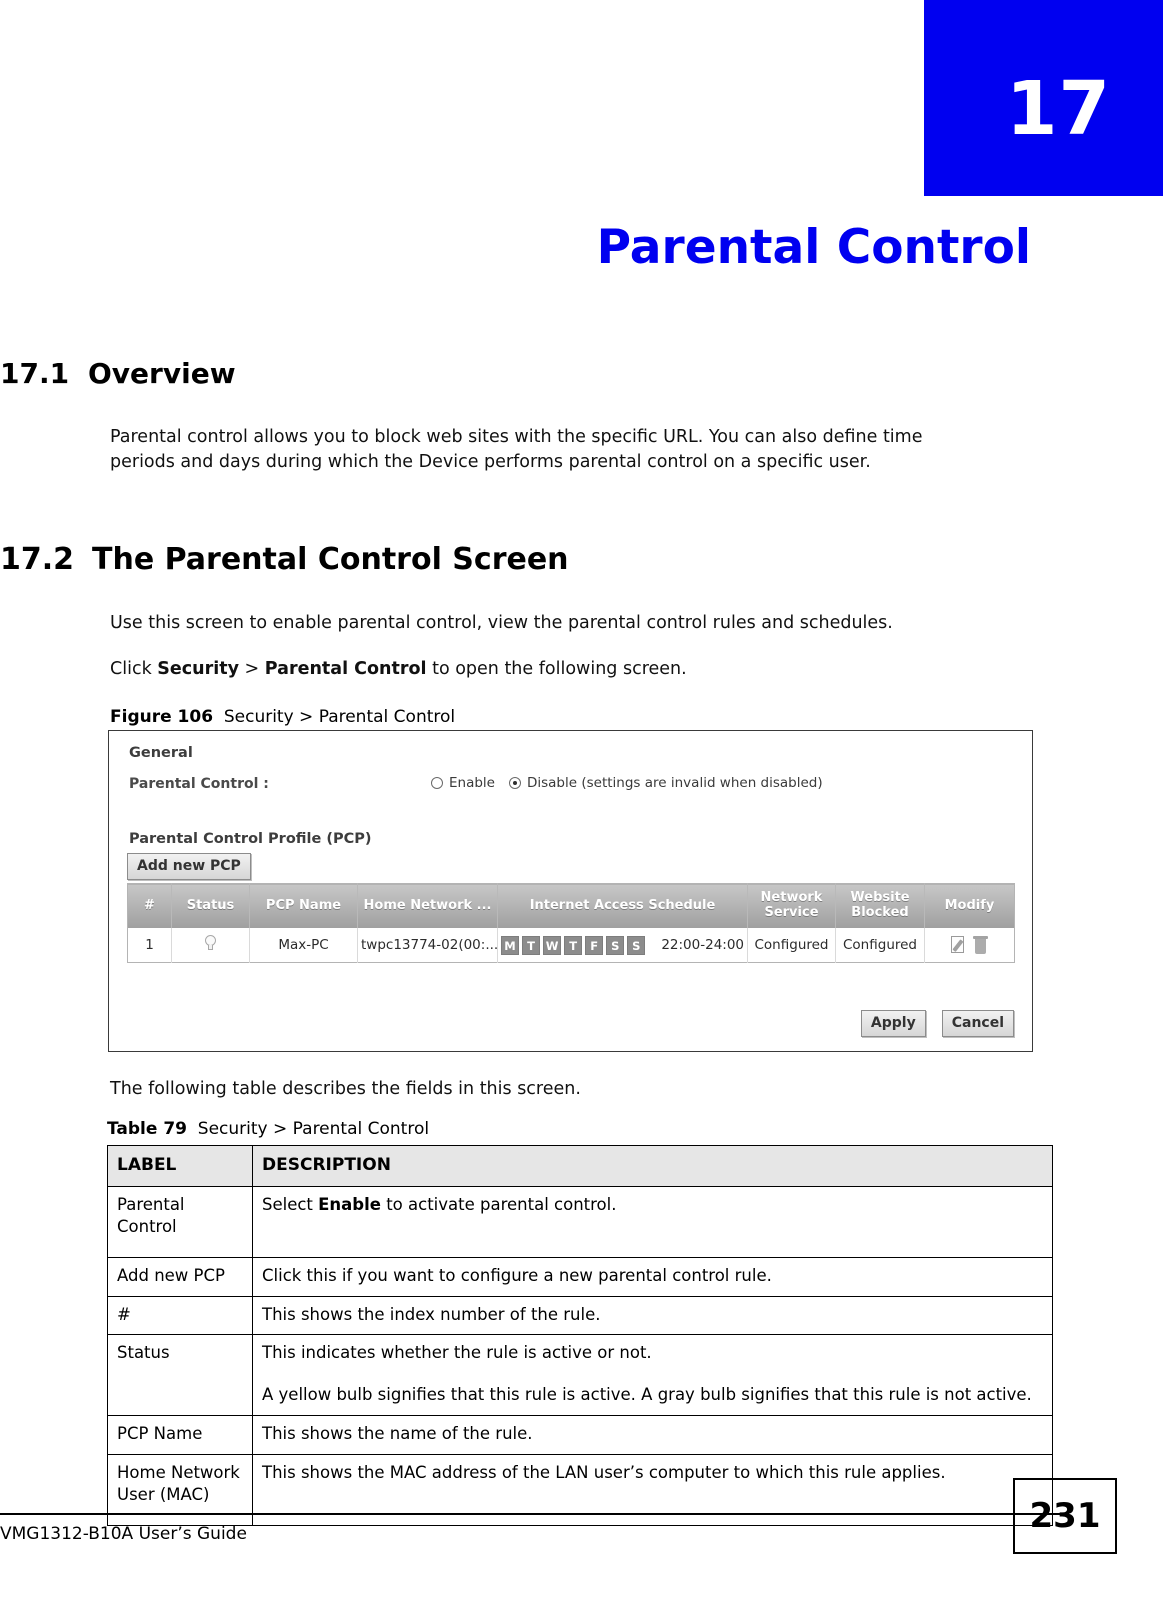 The image size is (1163, 1597). I want to click on desc-text-pcp-name: This shows the name of the rule., so click(652, 1435).